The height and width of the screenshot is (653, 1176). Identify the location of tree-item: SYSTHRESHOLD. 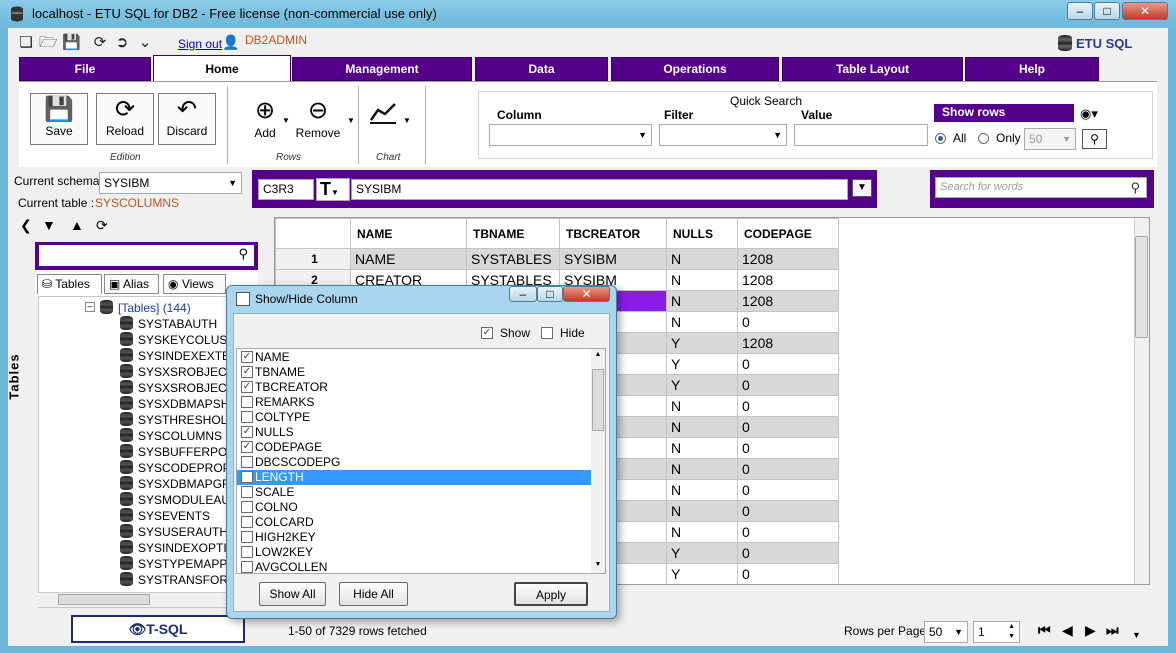
(178, 420).